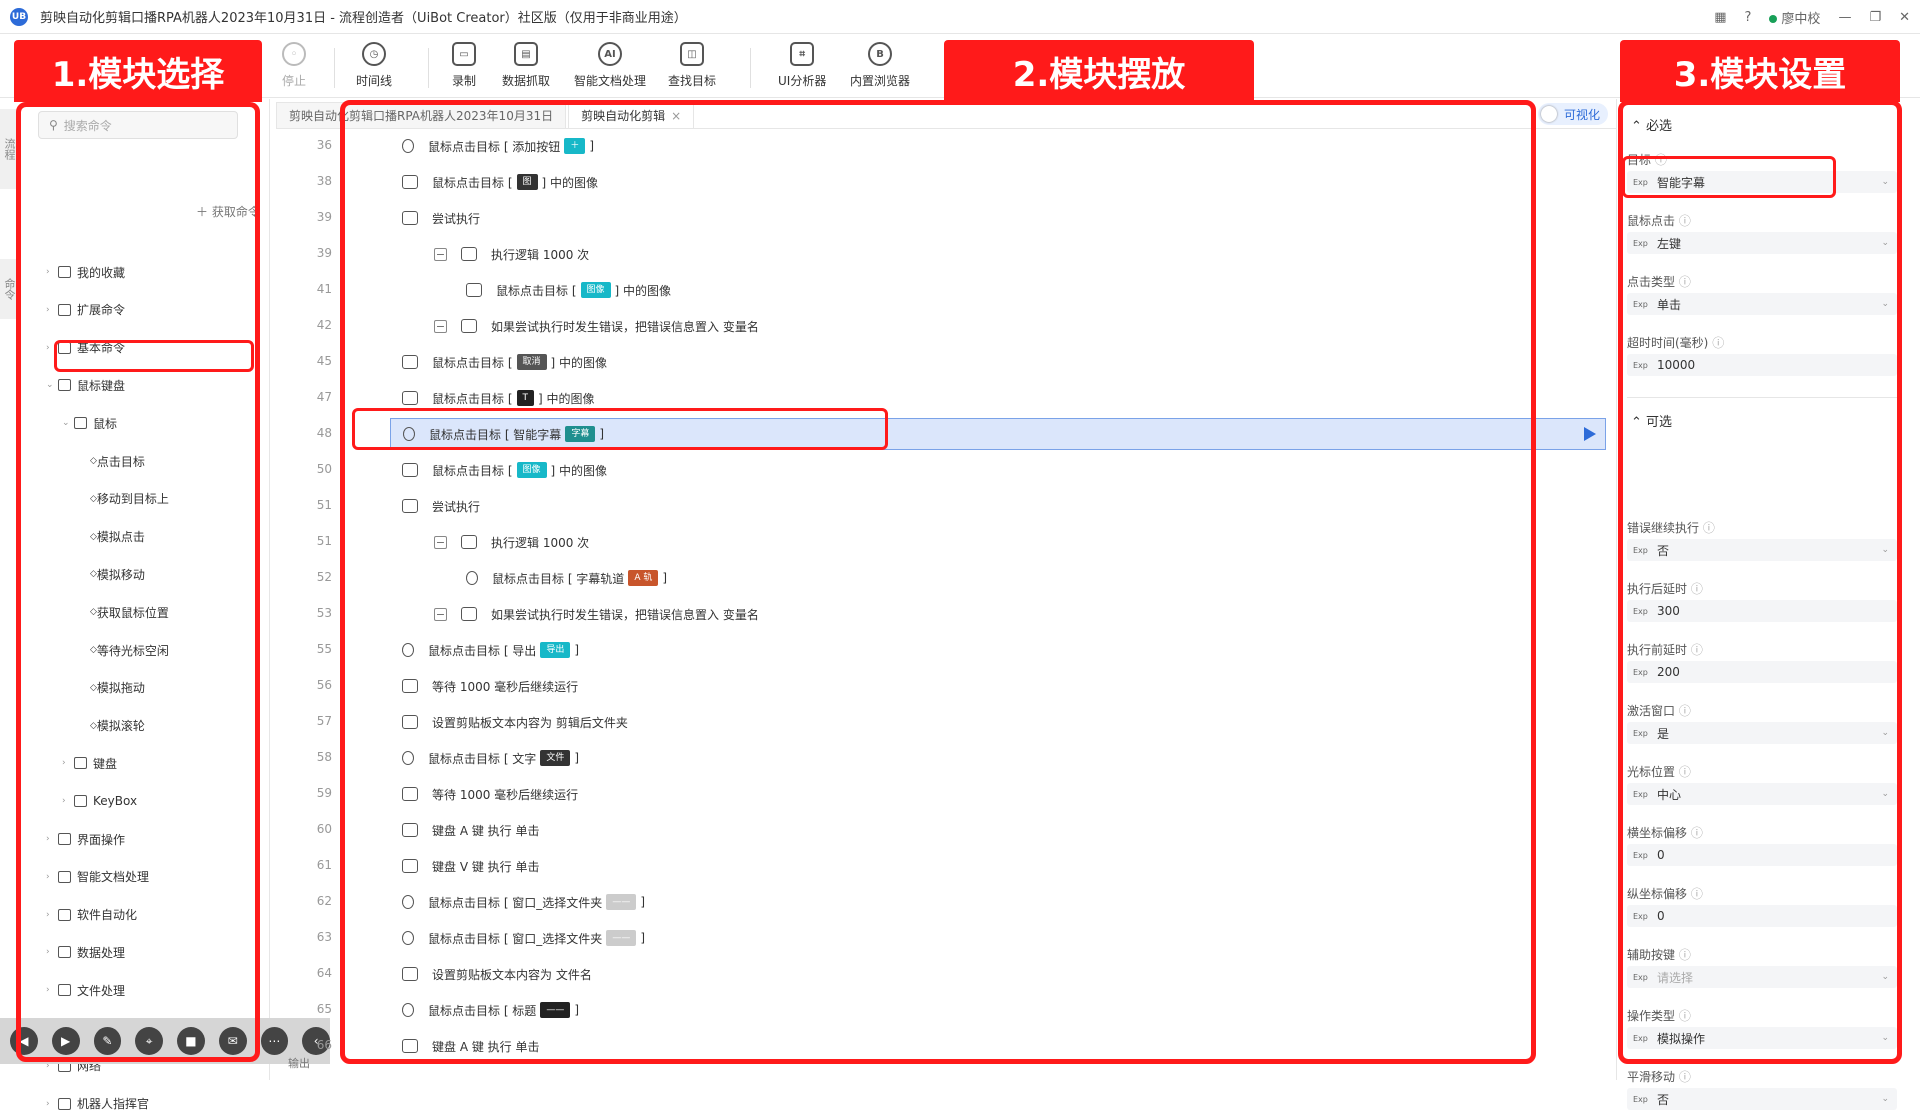  Describe the element at coordinates (1573, 114) in the screenshot. I see `visualize-toggle: 可视化` at that location.